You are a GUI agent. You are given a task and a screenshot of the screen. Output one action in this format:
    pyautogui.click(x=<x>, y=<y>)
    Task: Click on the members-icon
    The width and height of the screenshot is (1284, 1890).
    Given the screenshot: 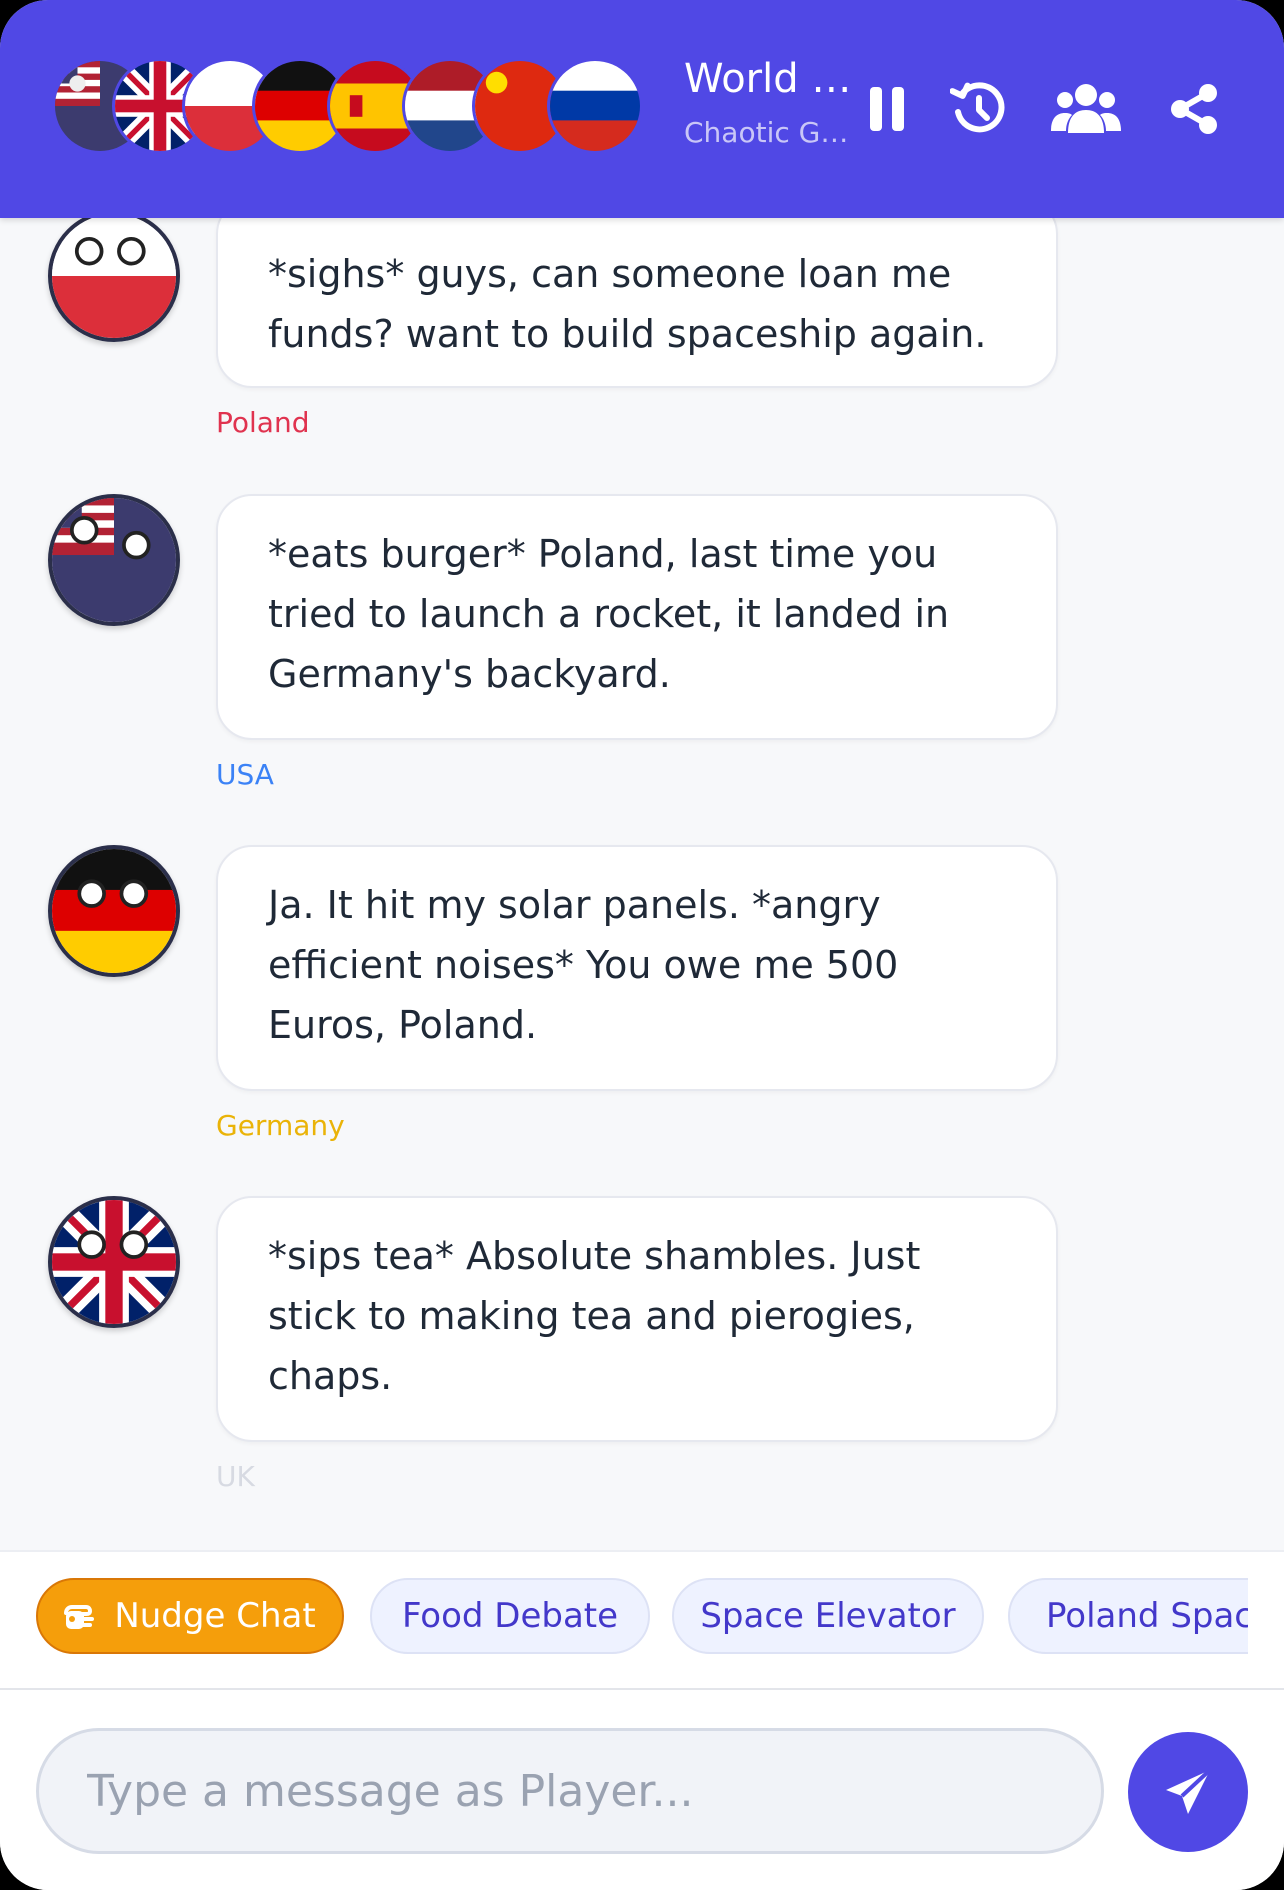 What is the action you would take?
    pyautogui.click(x=1086, y=108)
    